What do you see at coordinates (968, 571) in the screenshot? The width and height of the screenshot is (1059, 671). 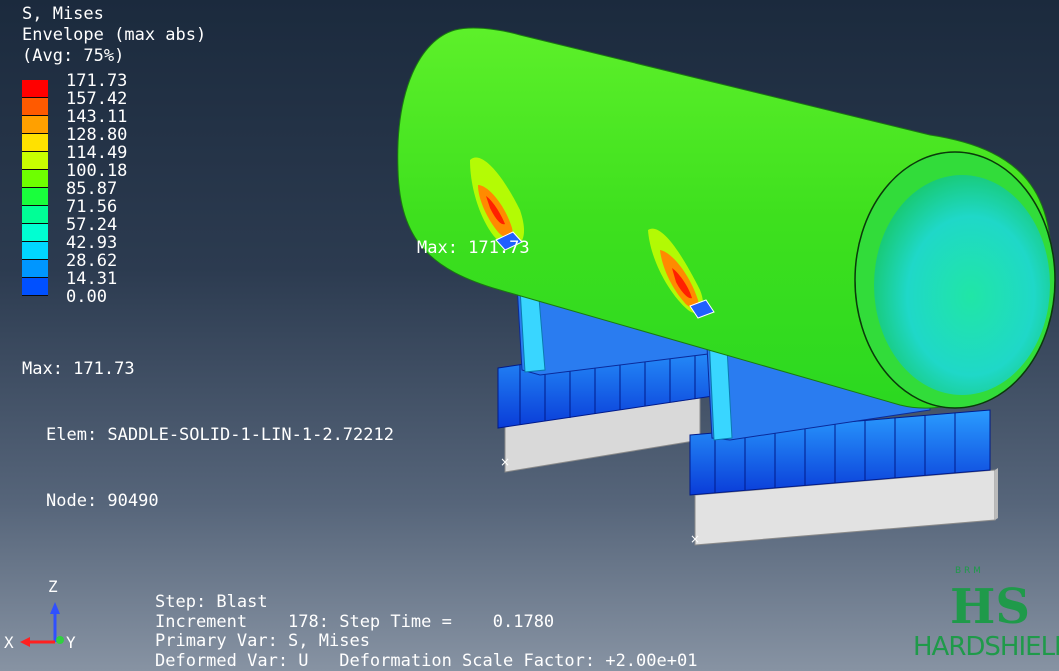 I see `logo-letters: B R M` at bounding box center [968, 571].